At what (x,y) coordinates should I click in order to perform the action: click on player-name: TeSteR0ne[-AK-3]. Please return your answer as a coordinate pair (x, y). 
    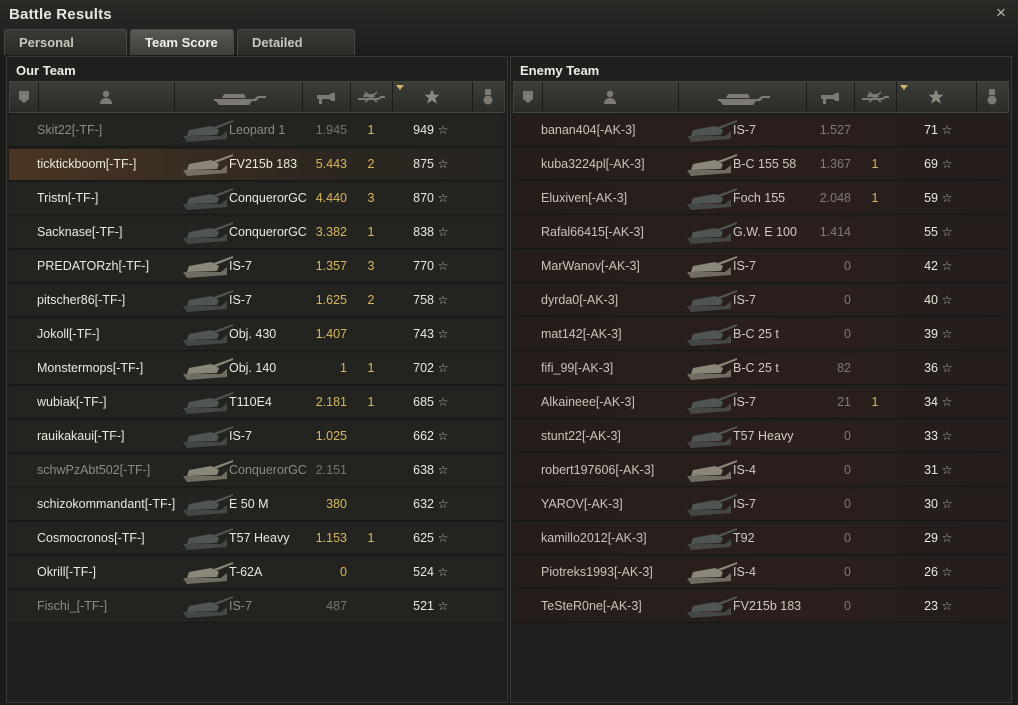
    Looking at the image, I should click on (591, 606).